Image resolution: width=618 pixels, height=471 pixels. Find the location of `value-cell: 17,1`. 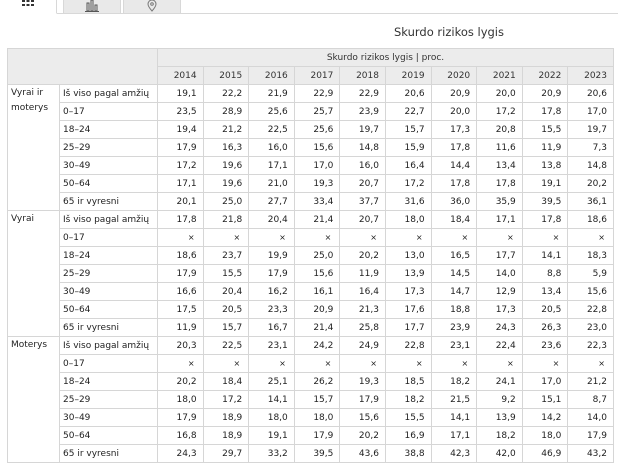

value-cell: 17,1 is located at coordinates (454, 435).